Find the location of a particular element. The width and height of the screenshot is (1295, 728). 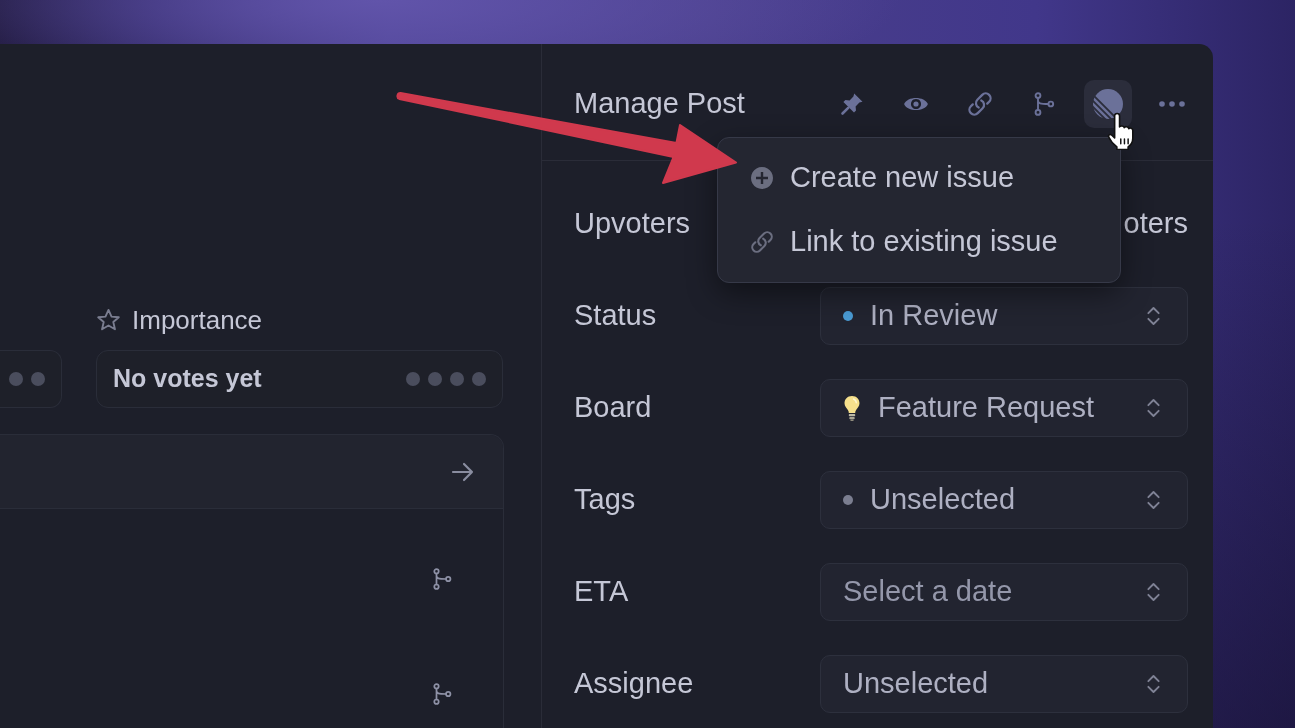

lightbulb-icon is located at coordinates (852, 408).